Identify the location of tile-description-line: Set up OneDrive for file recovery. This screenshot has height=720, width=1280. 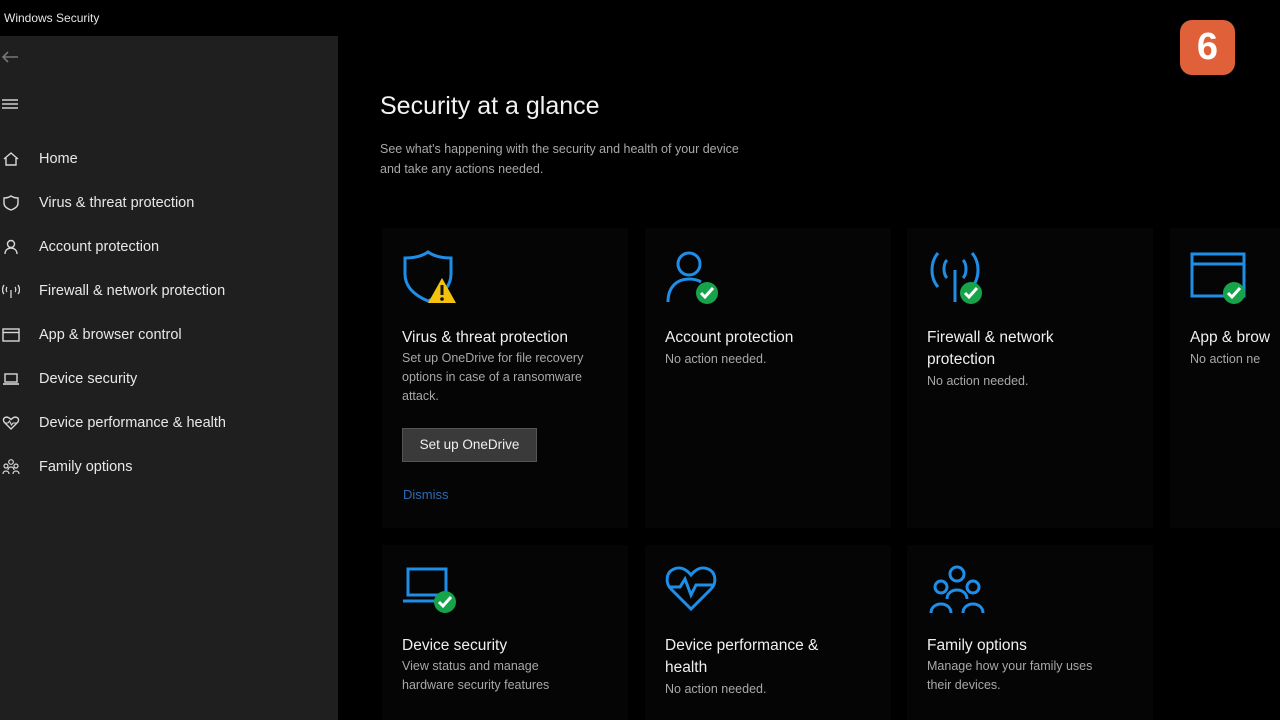
(493, 358).